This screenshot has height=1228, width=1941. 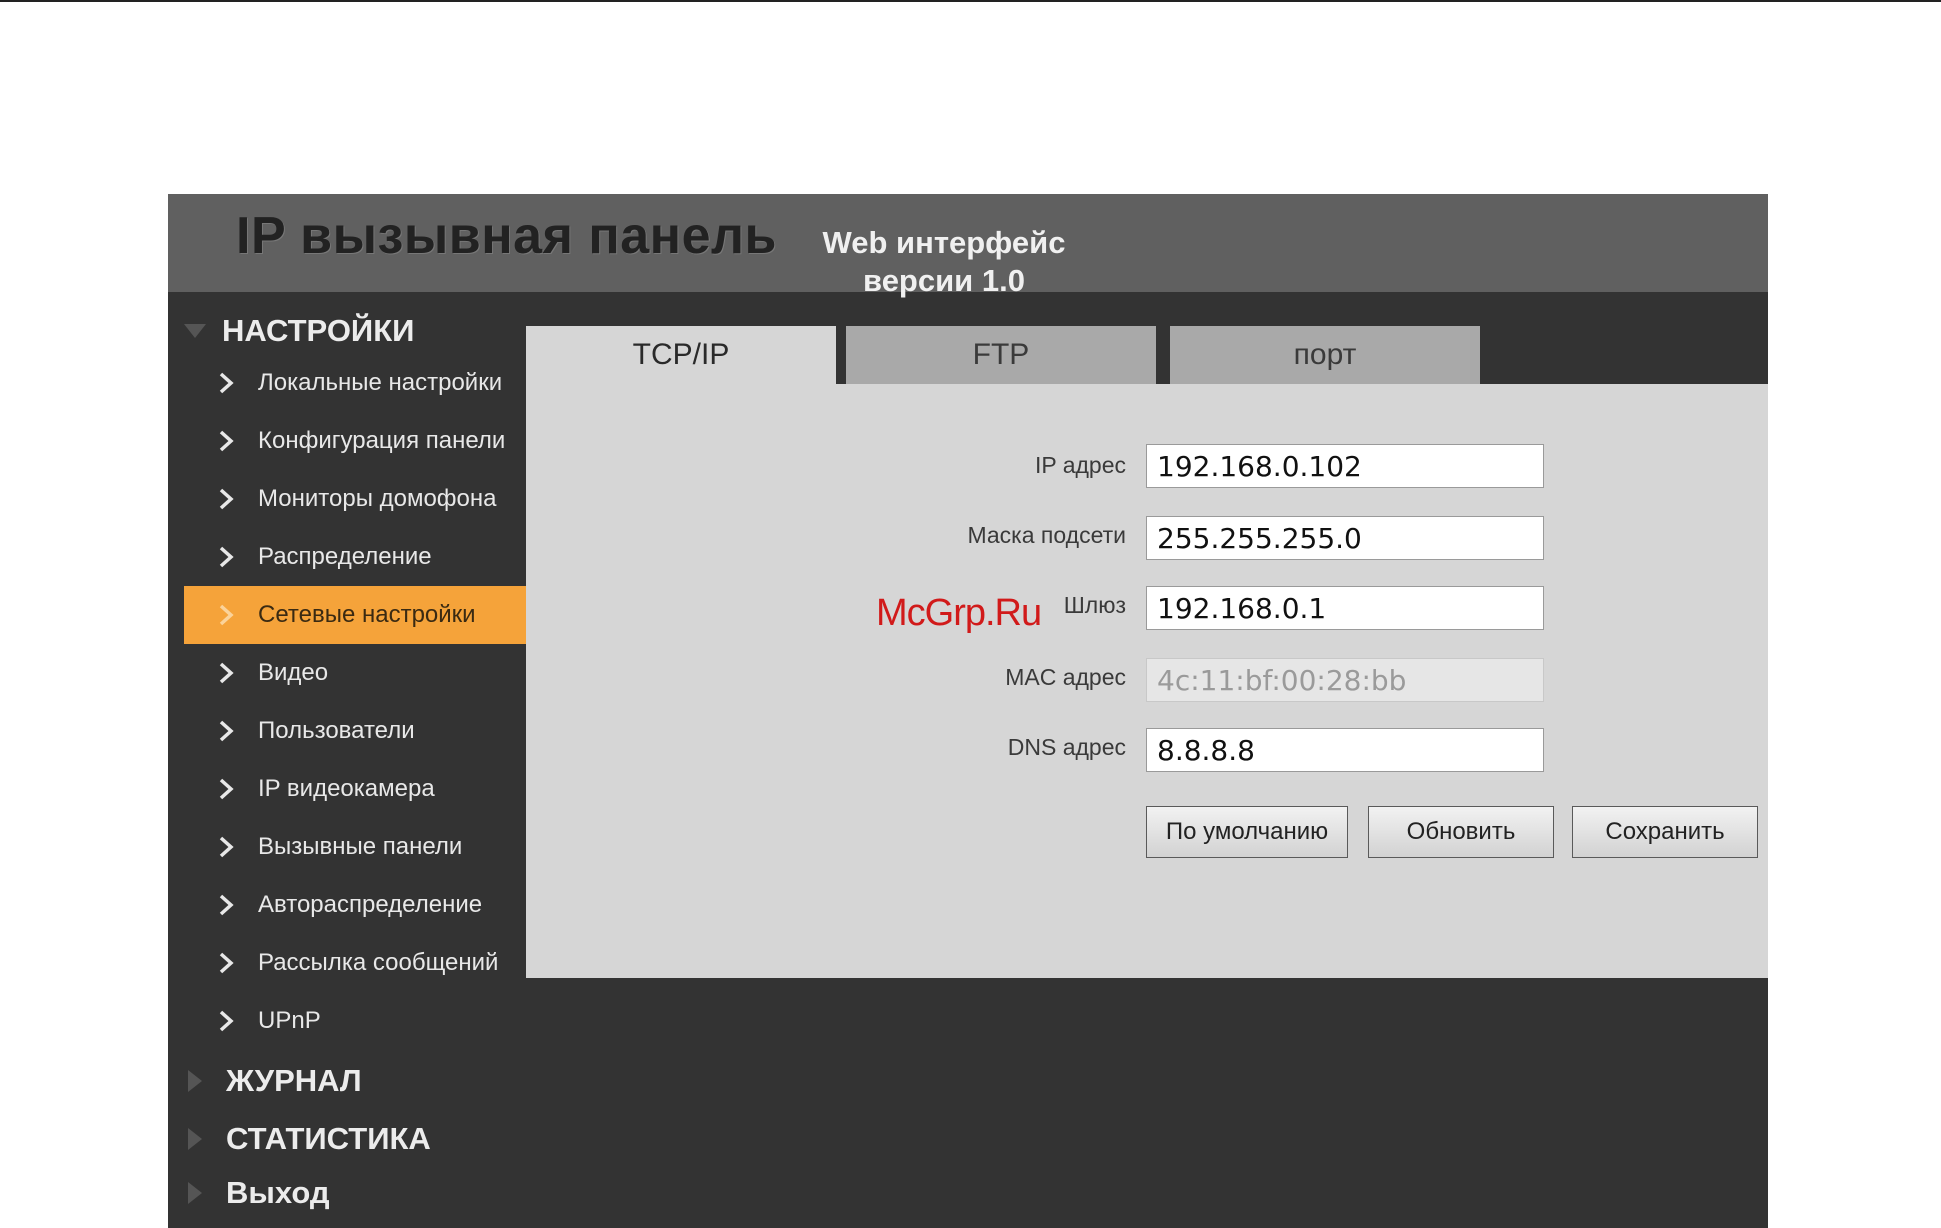 What do you see at coordinates (318, 330) in the screenshot?
I see `section-label: НАСТРОЙКИ` at bounding box center [318, 330].